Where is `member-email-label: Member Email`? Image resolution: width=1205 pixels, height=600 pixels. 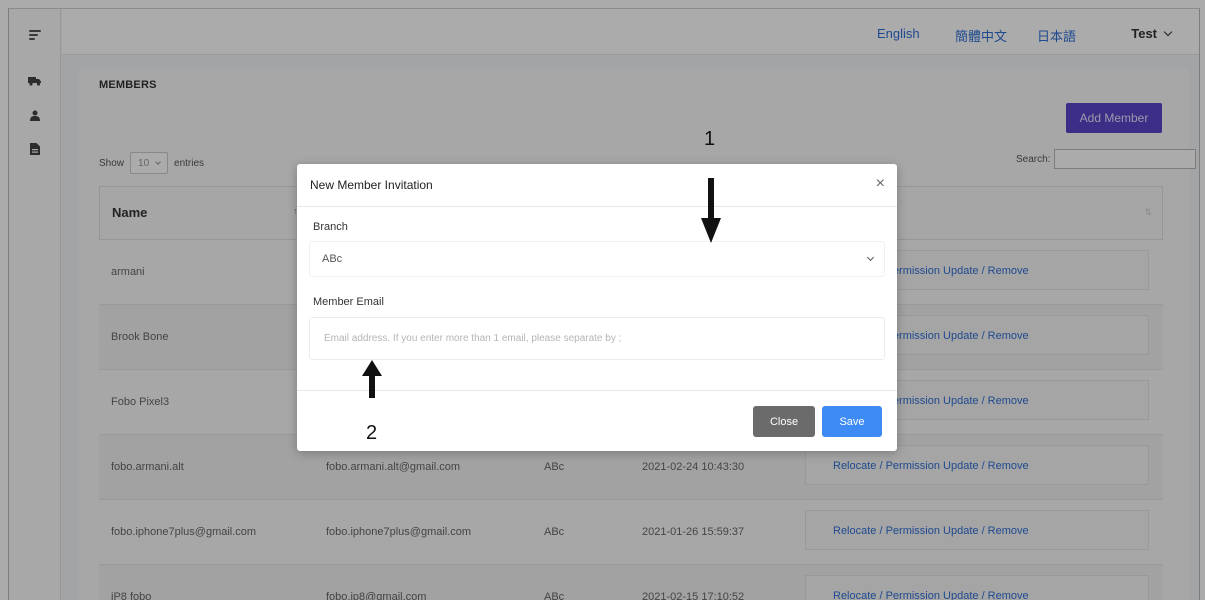
member-email-label: Member Email is located at coordinates (348, 302).